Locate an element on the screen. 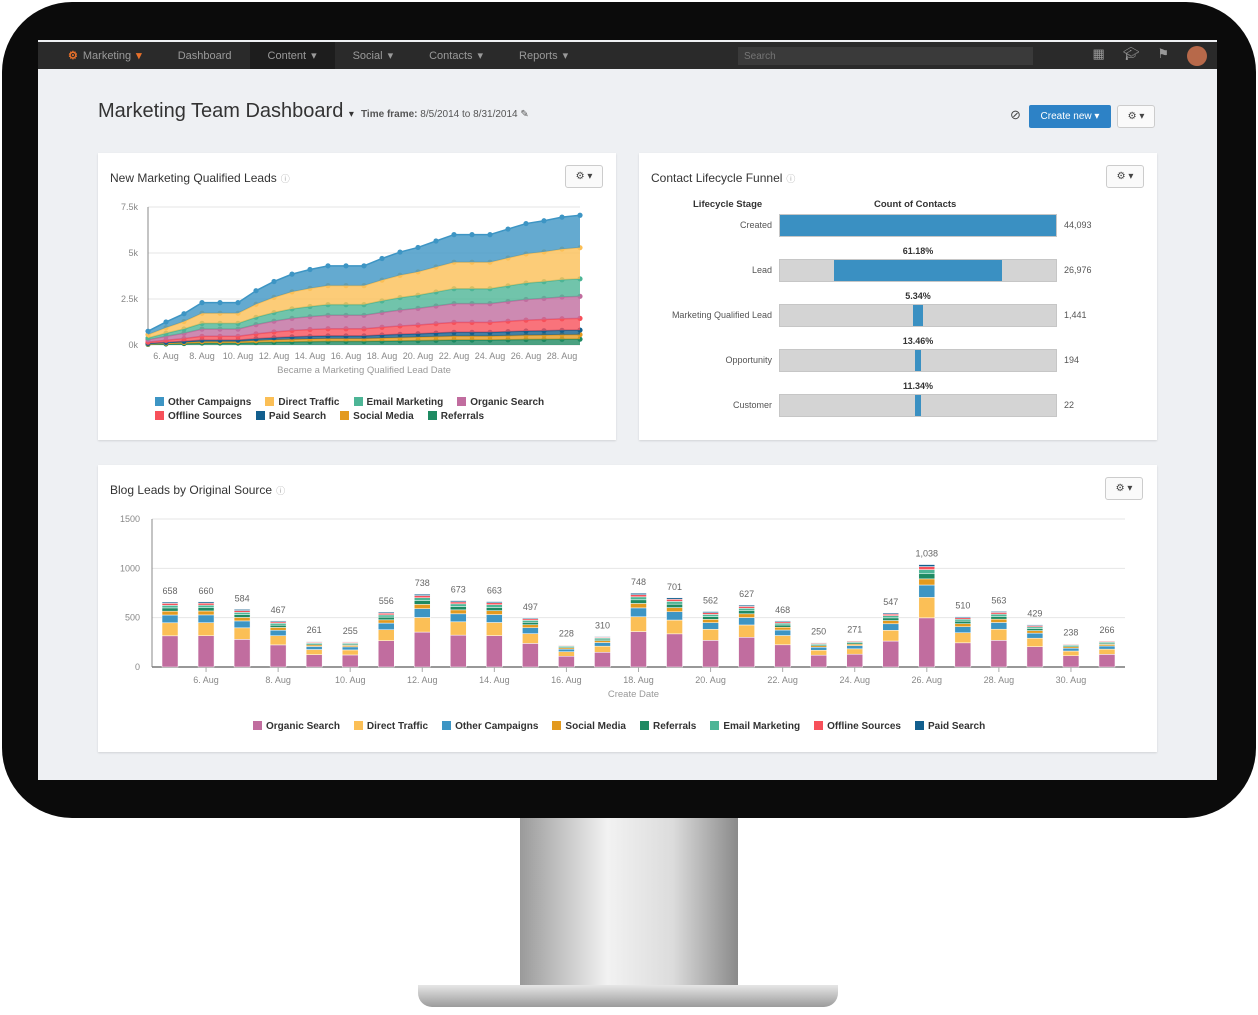 The image size is (1258, 1015). pencil-icon: ✎ is located at coordinates (524, 114).